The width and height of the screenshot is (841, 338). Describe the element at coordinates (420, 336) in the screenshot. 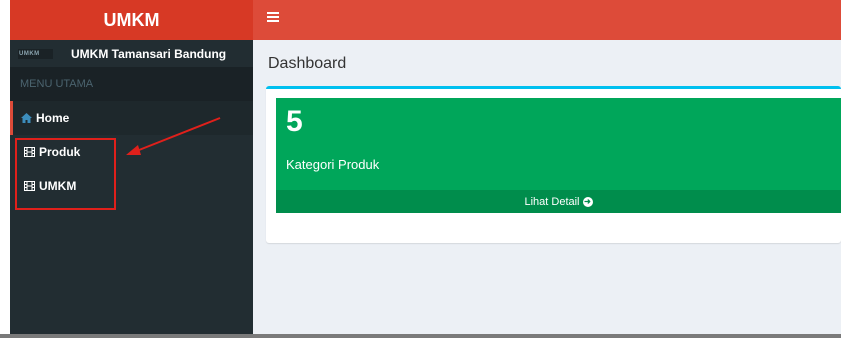

I see `window-bottom-edge` at that location.